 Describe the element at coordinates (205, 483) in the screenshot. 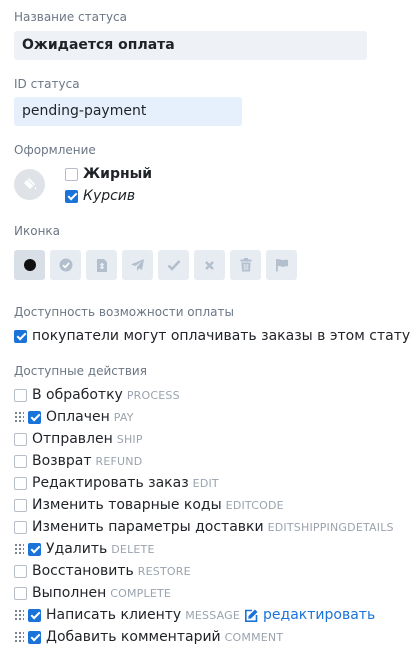

I see `action-code: EDIT` at that location.